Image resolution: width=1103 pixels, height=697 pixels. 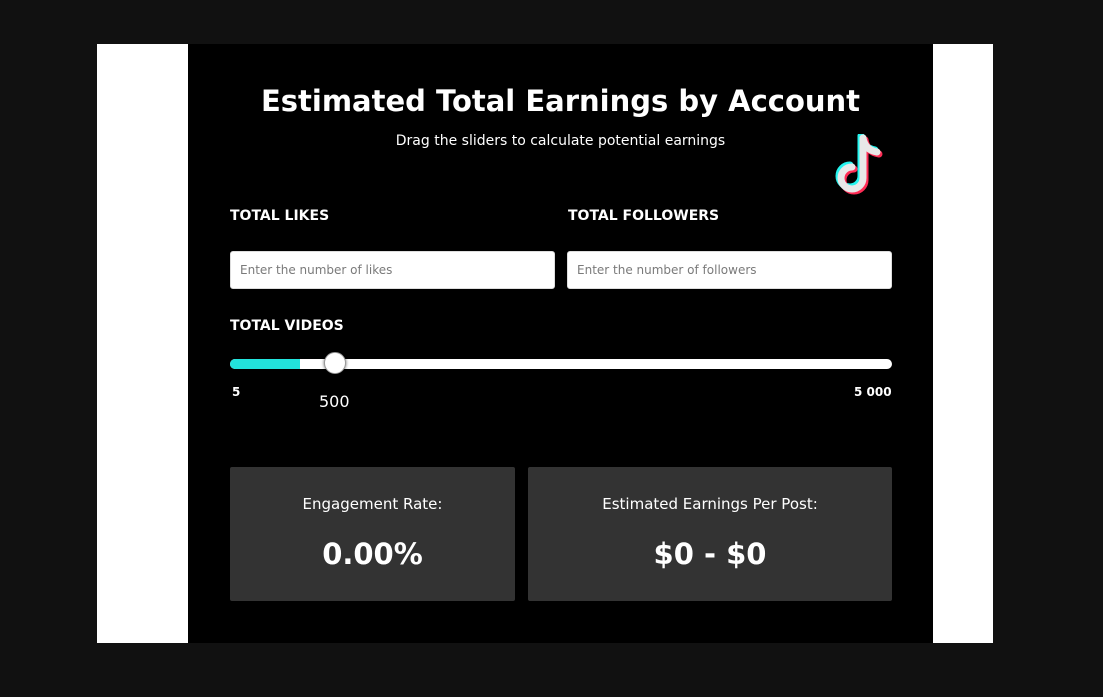 I want to click on earnings-per-post-card: Estimated Earnings Per Post: $0 - $0, so click(x=710, y=534).